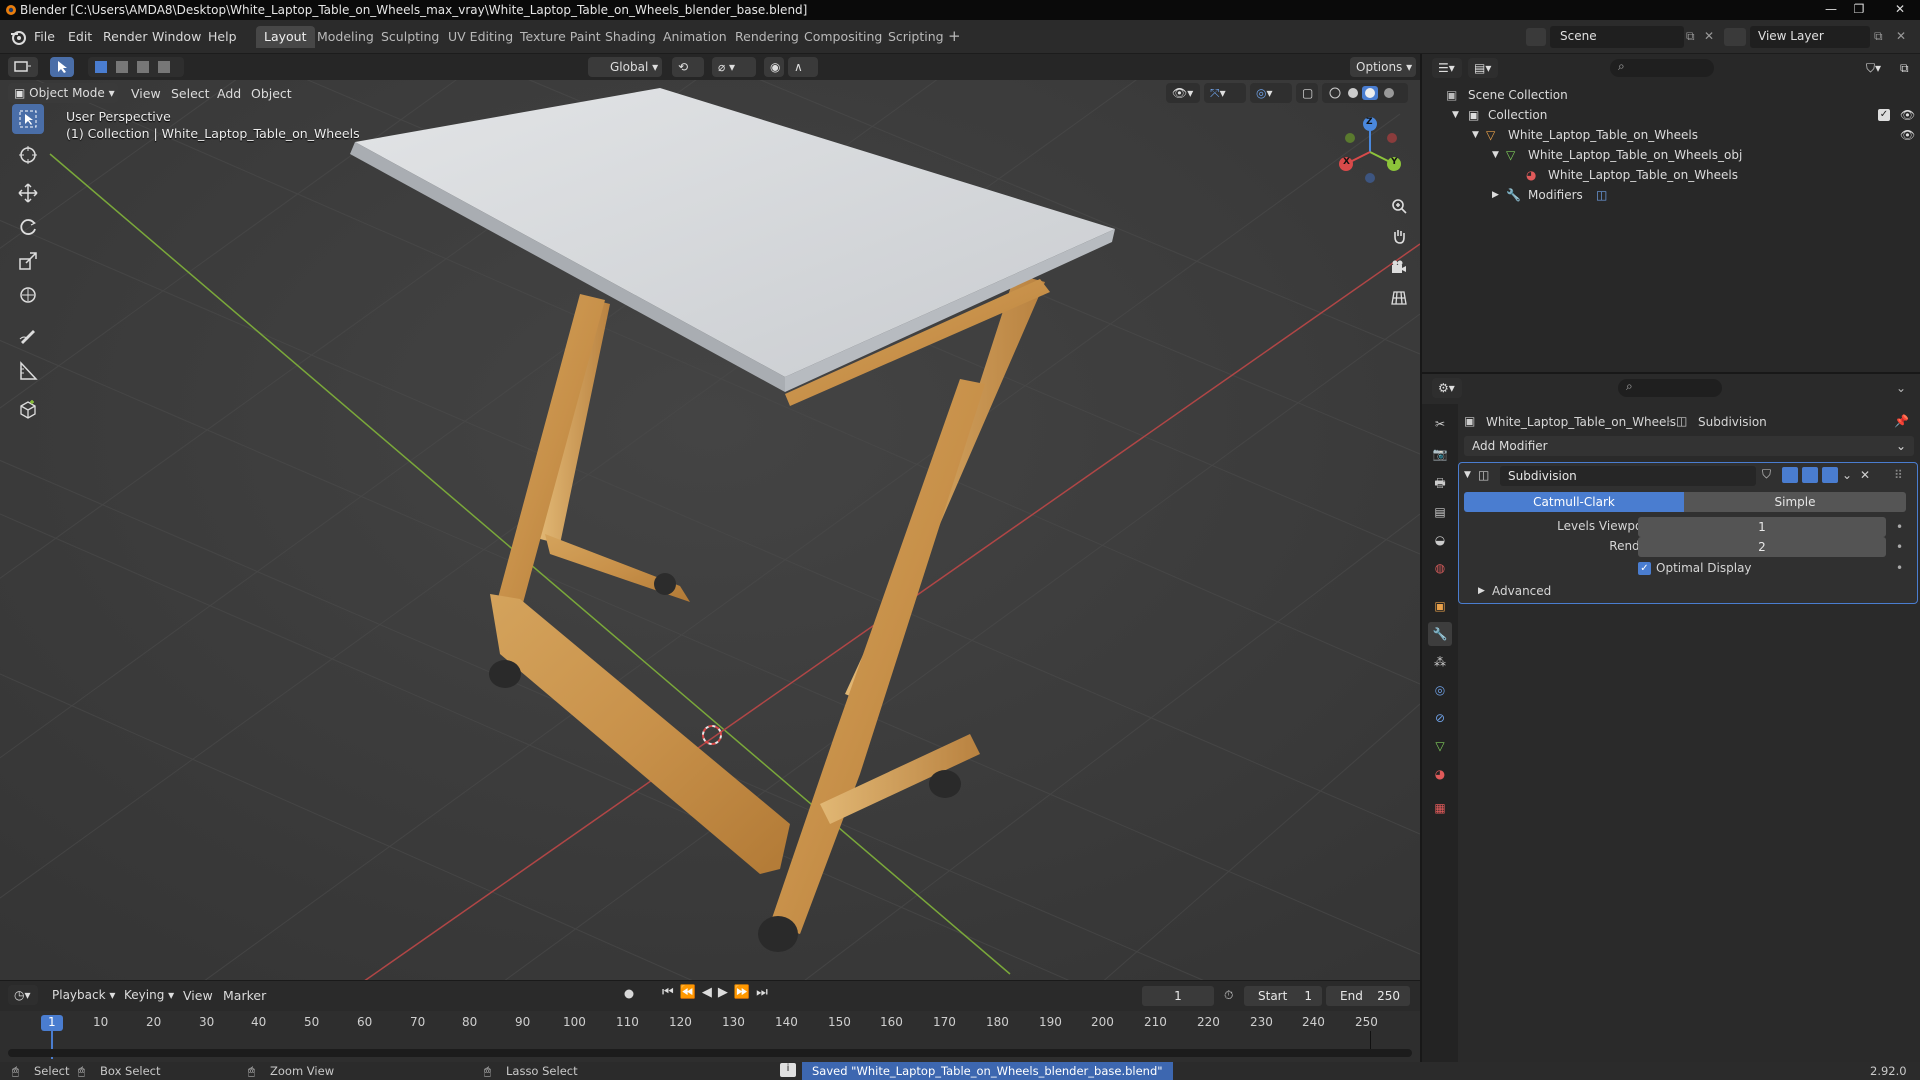 The height and width of the screenshot is (1080, 1920). Describe the element at coordinates (229, 93) in the screenshot. I see `add-menu: Add` at that location.